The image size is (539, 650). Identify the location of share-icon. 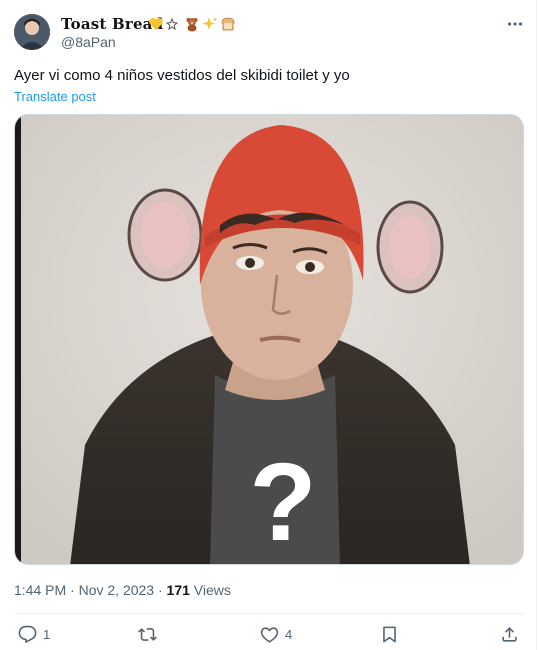
(509, 634).